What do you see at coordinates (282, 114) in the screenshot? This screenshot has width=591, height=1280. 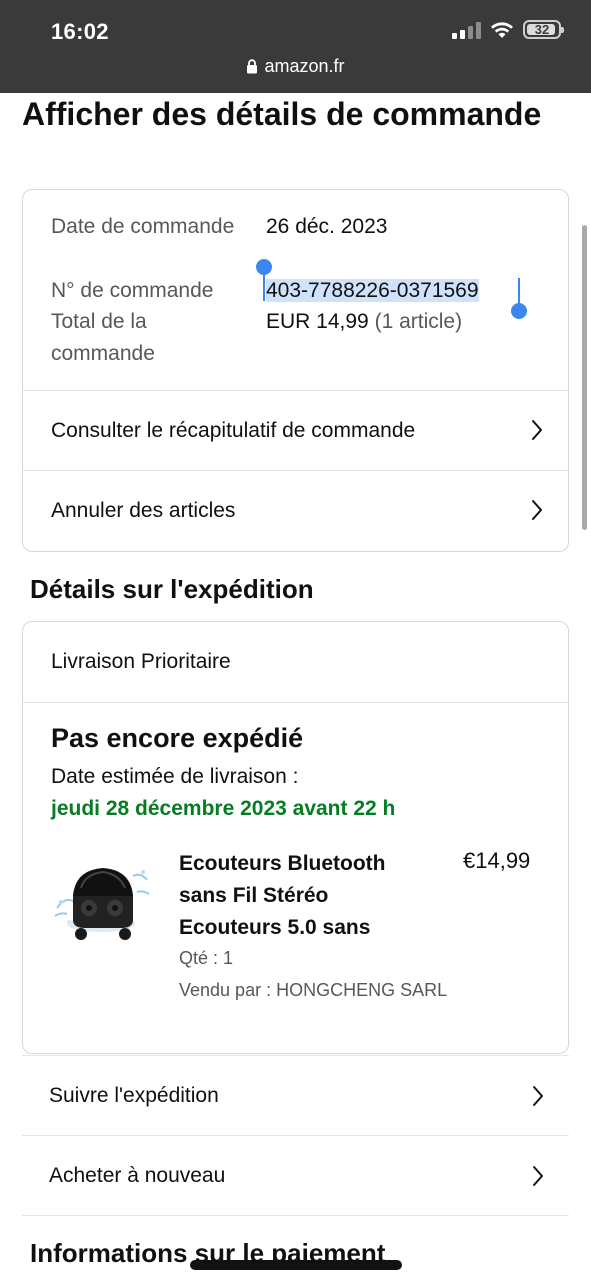 I see `page-title: Afficher des détails de commande` at bounding box center [282, 114].